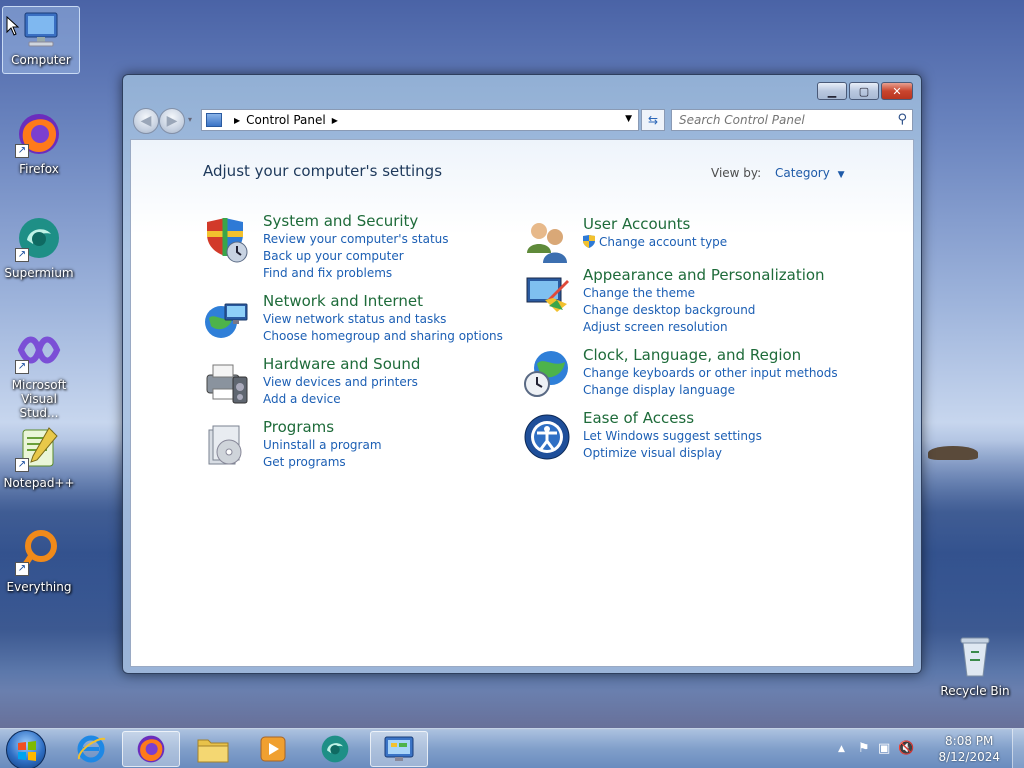 The image size is (1024, 768). What do you see at coordinates (420, 120) in the screenshot?
I see `address-bar: ▶ Control Panel ▶ ▼` at bounding box center [420, 120].